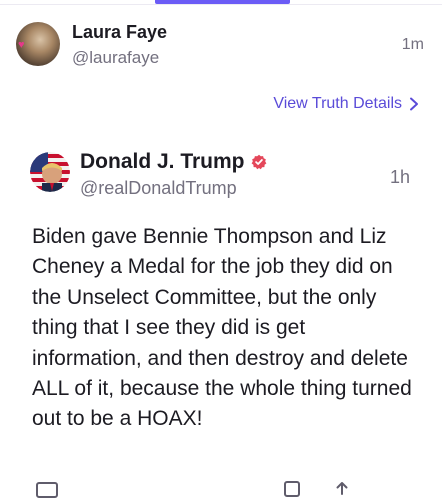 The width and height of the screenshot is (442, 500). Describe the element at coordinates (119, 32) in the screenshot. I see `reply-display-name: Laura Faye` at that location.